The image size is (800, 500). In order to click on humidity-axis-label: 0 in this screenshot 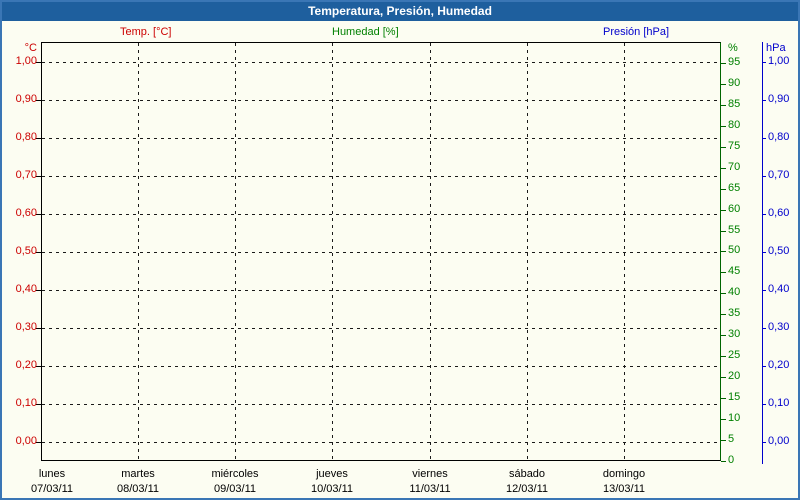, I will do `click(731, 460)`.